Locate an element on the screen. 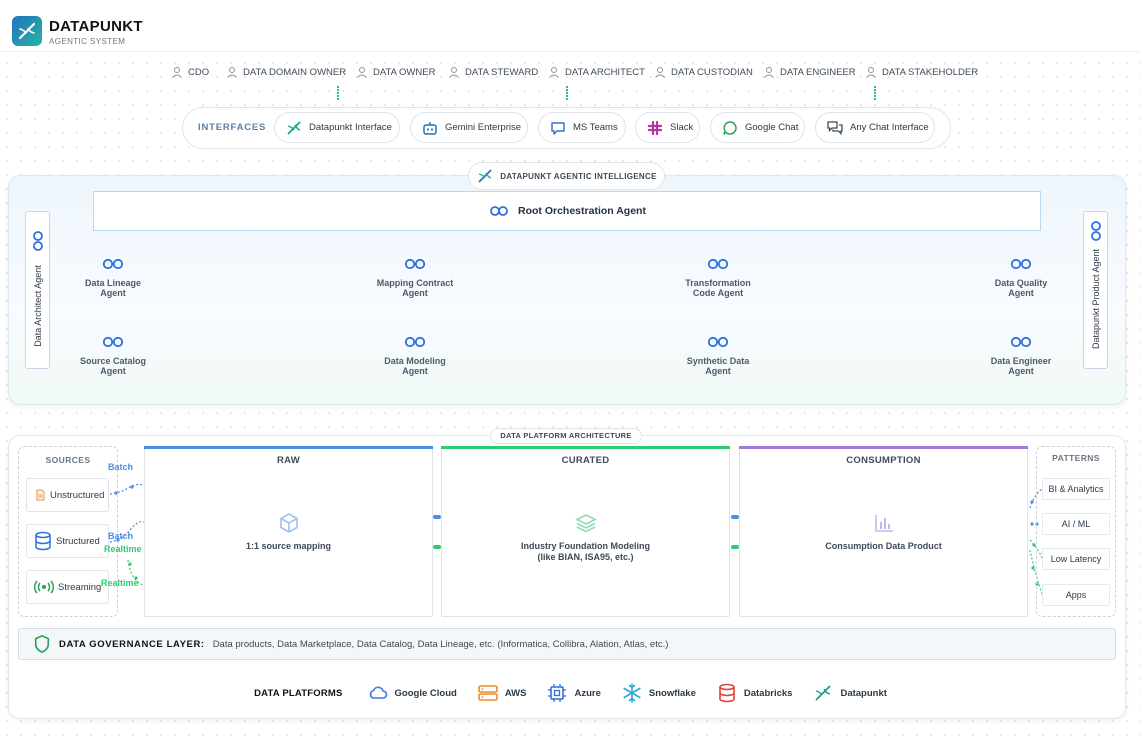 This screenshot has width=1141, height=741. root-orchestration-agent: Root Orchestration Agent is located at coordinates (567, 211).